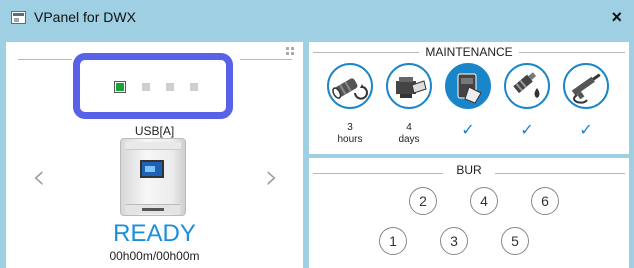 This screenshot has height=268, width=634. I want to click on spindle-rotation-icon, so click(350, 86).